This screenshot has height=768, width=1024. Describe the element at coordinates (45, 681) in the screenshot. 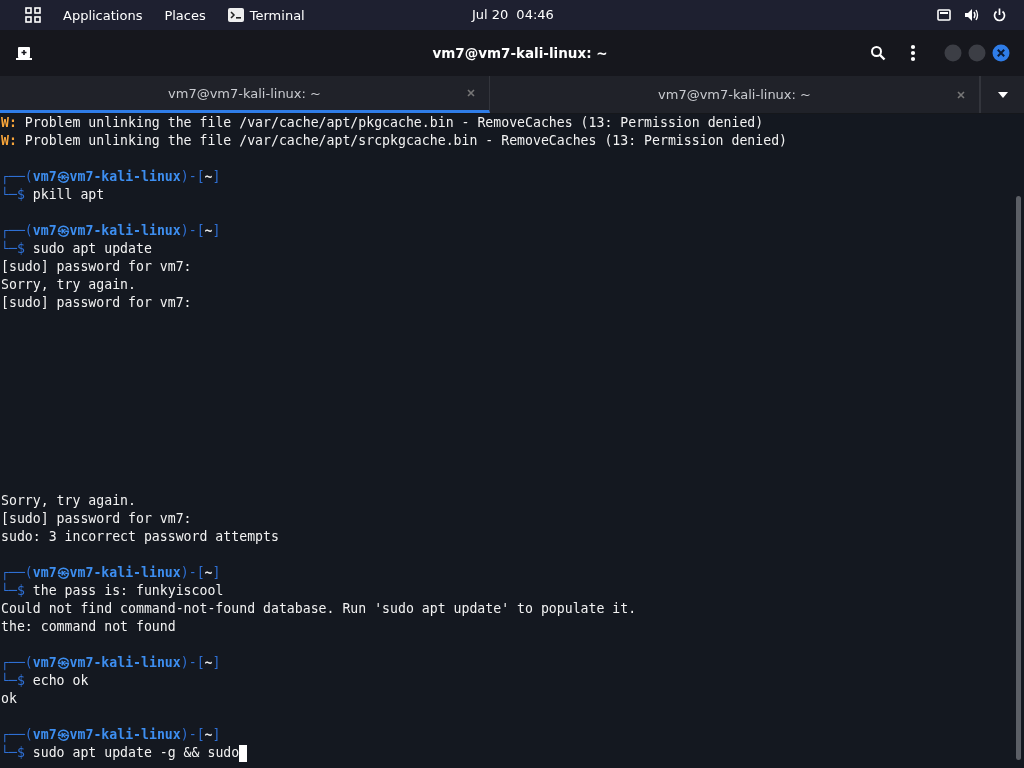

I see `command-line: └─$ echo ok` at that location.